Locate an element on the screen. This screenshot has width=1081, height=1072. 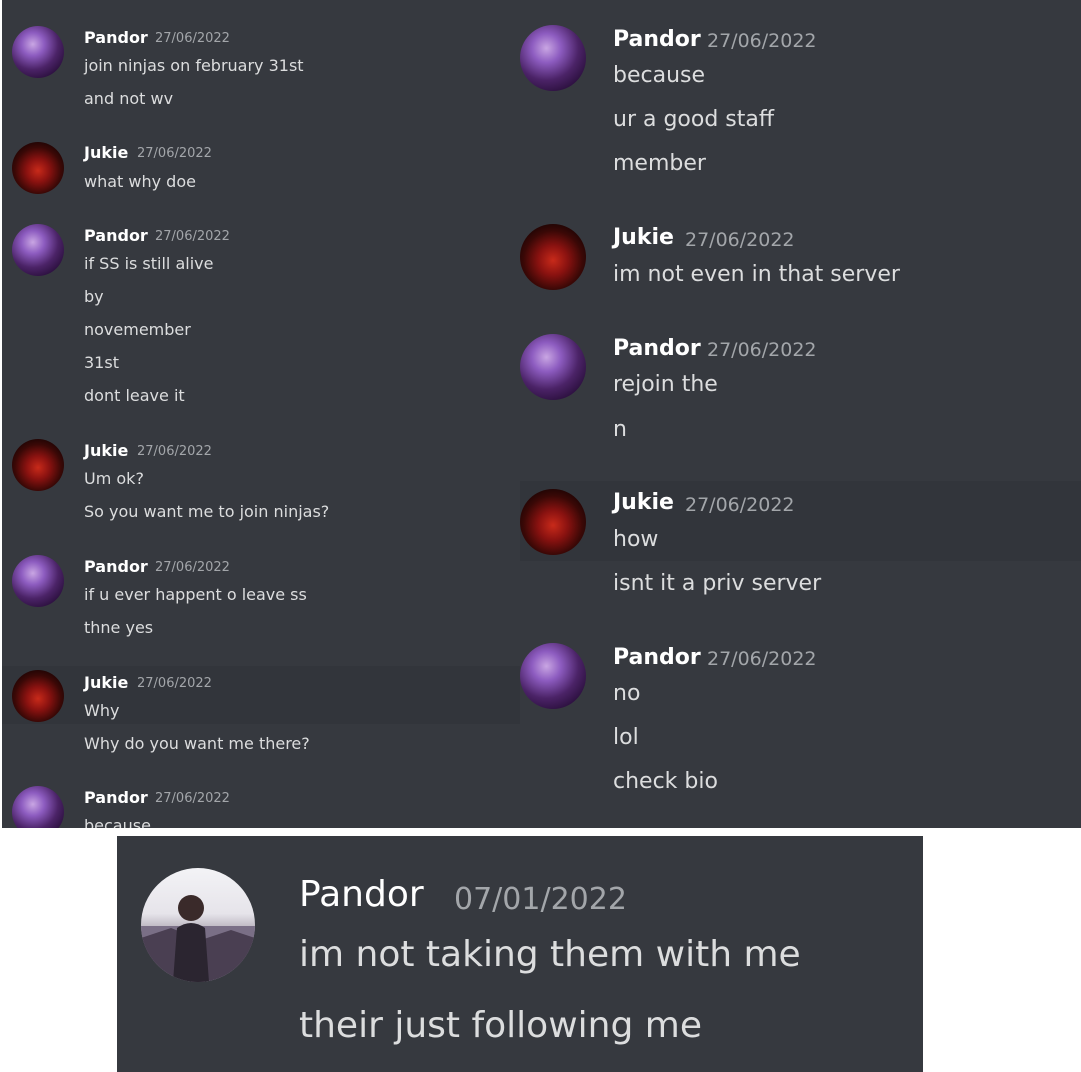
avatar-figure-icon is located at coordinates (198, 938).